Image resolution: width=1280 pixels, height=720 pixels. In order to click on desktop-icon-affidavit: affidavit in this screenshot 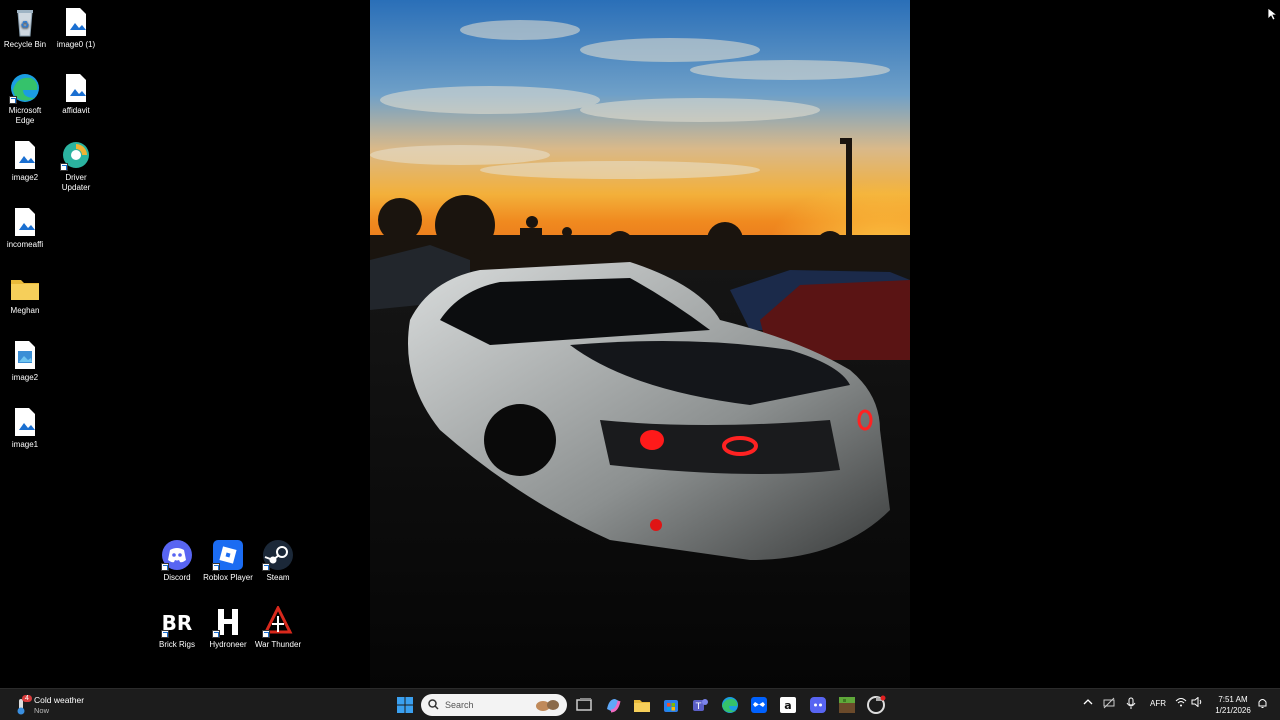, I will do `click(76, 94)`.